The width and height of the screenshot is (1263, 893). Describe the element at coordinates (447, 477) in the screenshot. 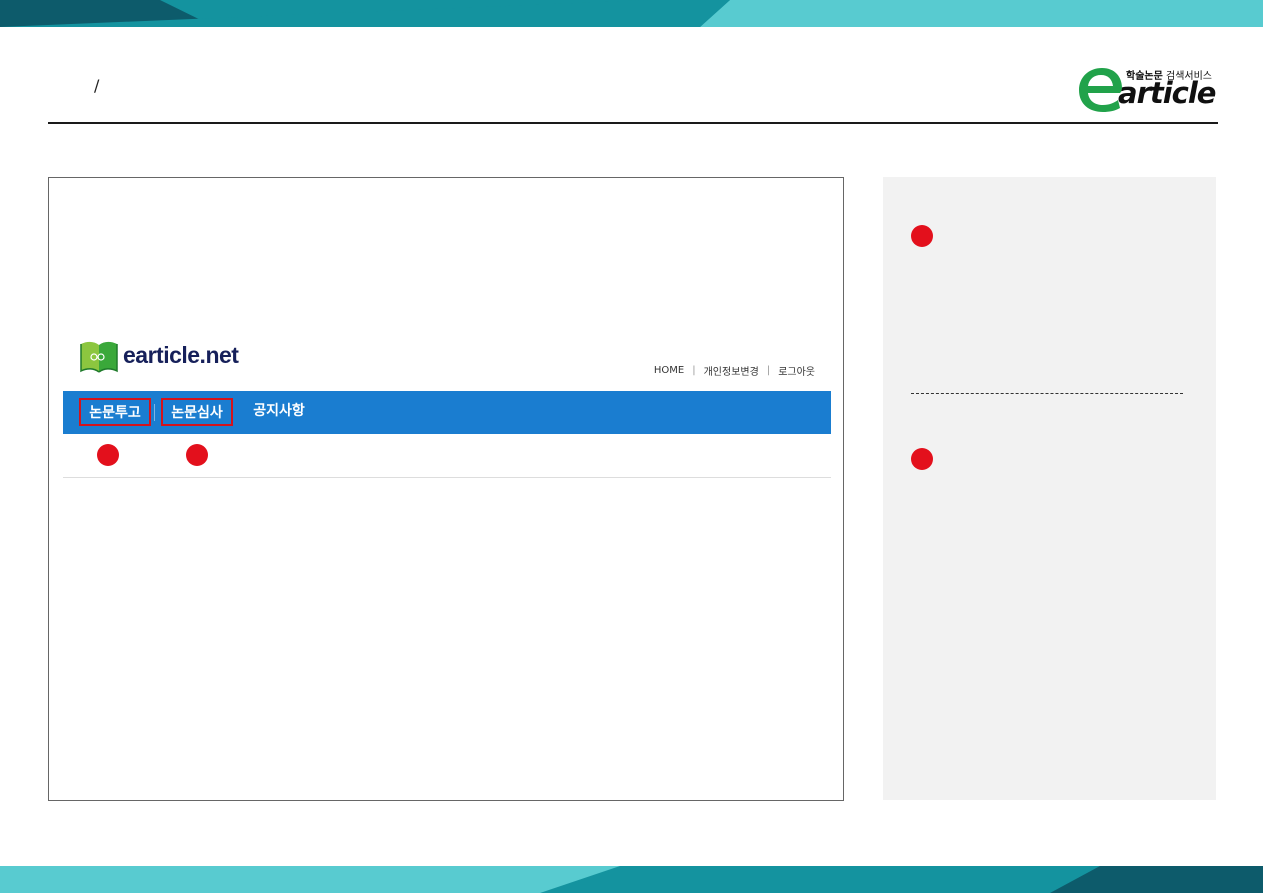

I see `submenu-divider` at that location.